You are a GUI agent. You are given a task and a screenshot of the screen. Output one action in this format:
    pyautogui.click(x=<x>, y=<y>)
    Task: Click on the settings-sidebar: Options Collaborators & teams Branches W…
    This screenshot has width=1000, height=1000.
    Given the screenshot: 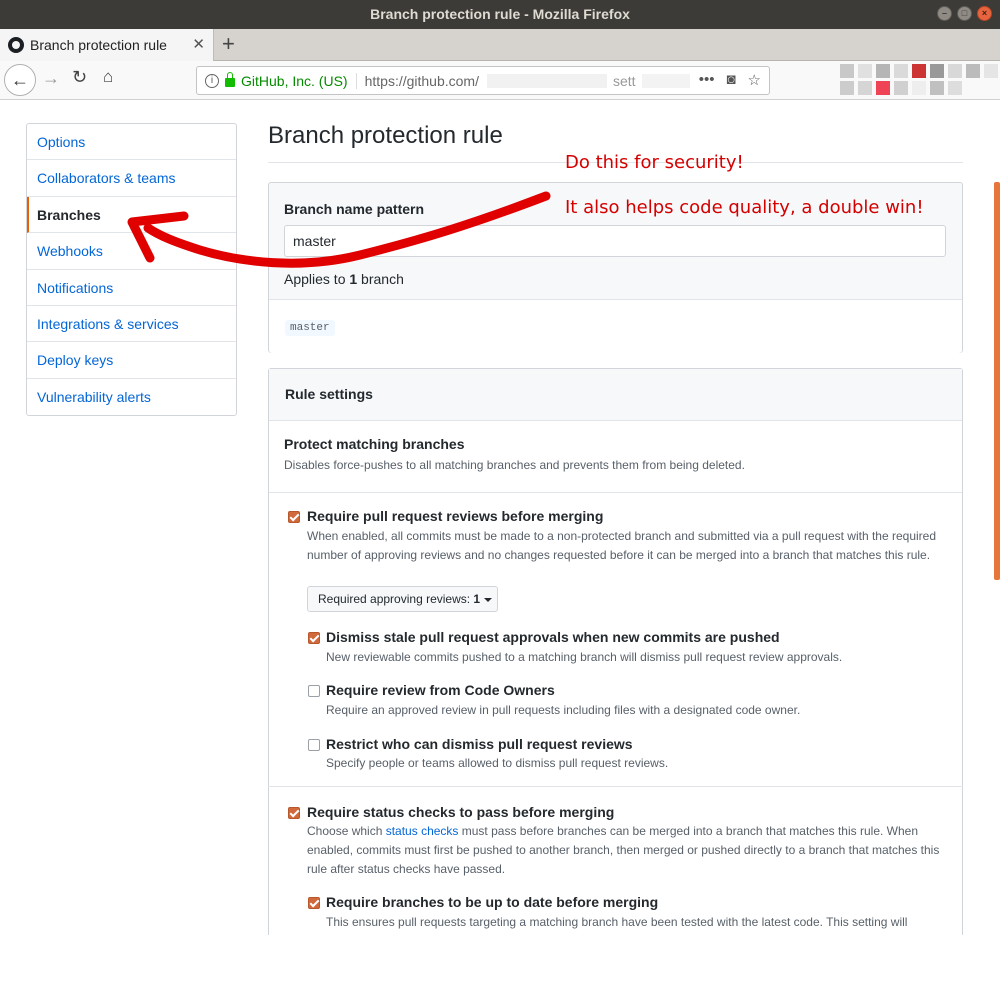 What is the action you would take?
    pyautogui.click(x=131, y=270)
    